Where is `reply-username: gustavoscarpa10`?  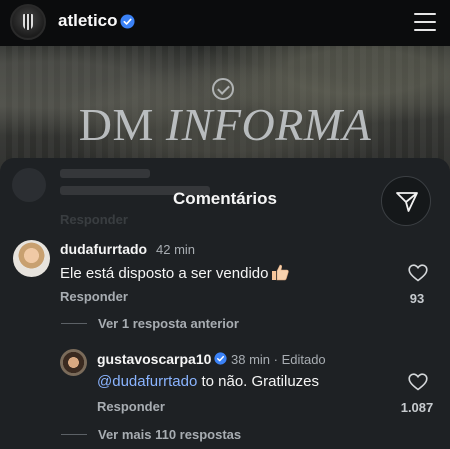 reply-username: gustavoscarpa10 is located at coordinates (154, 359).